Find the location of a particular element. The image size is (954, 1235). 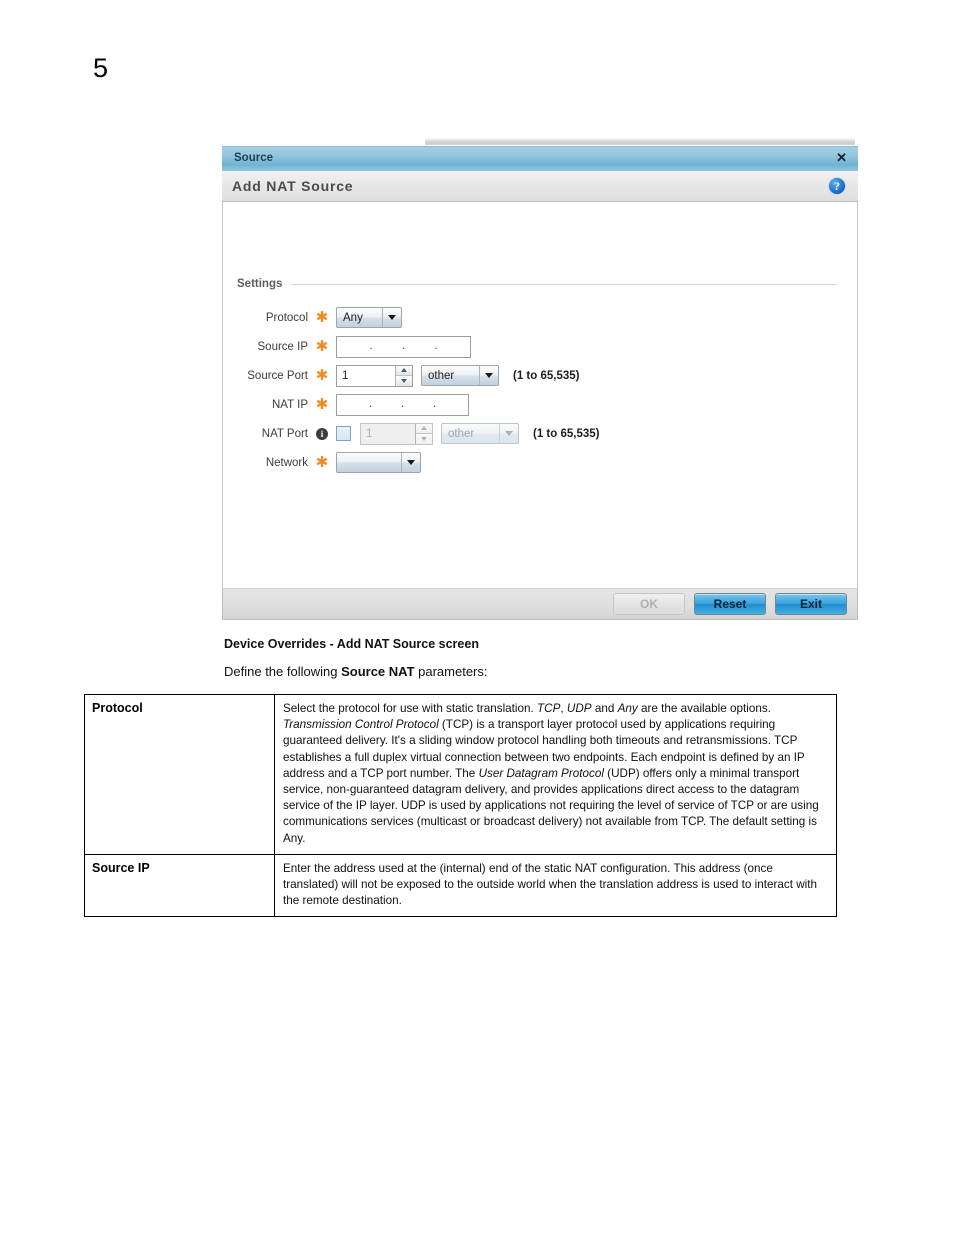

dialog-subtitle: Add NAT Source is located at coordinates (293, 186).